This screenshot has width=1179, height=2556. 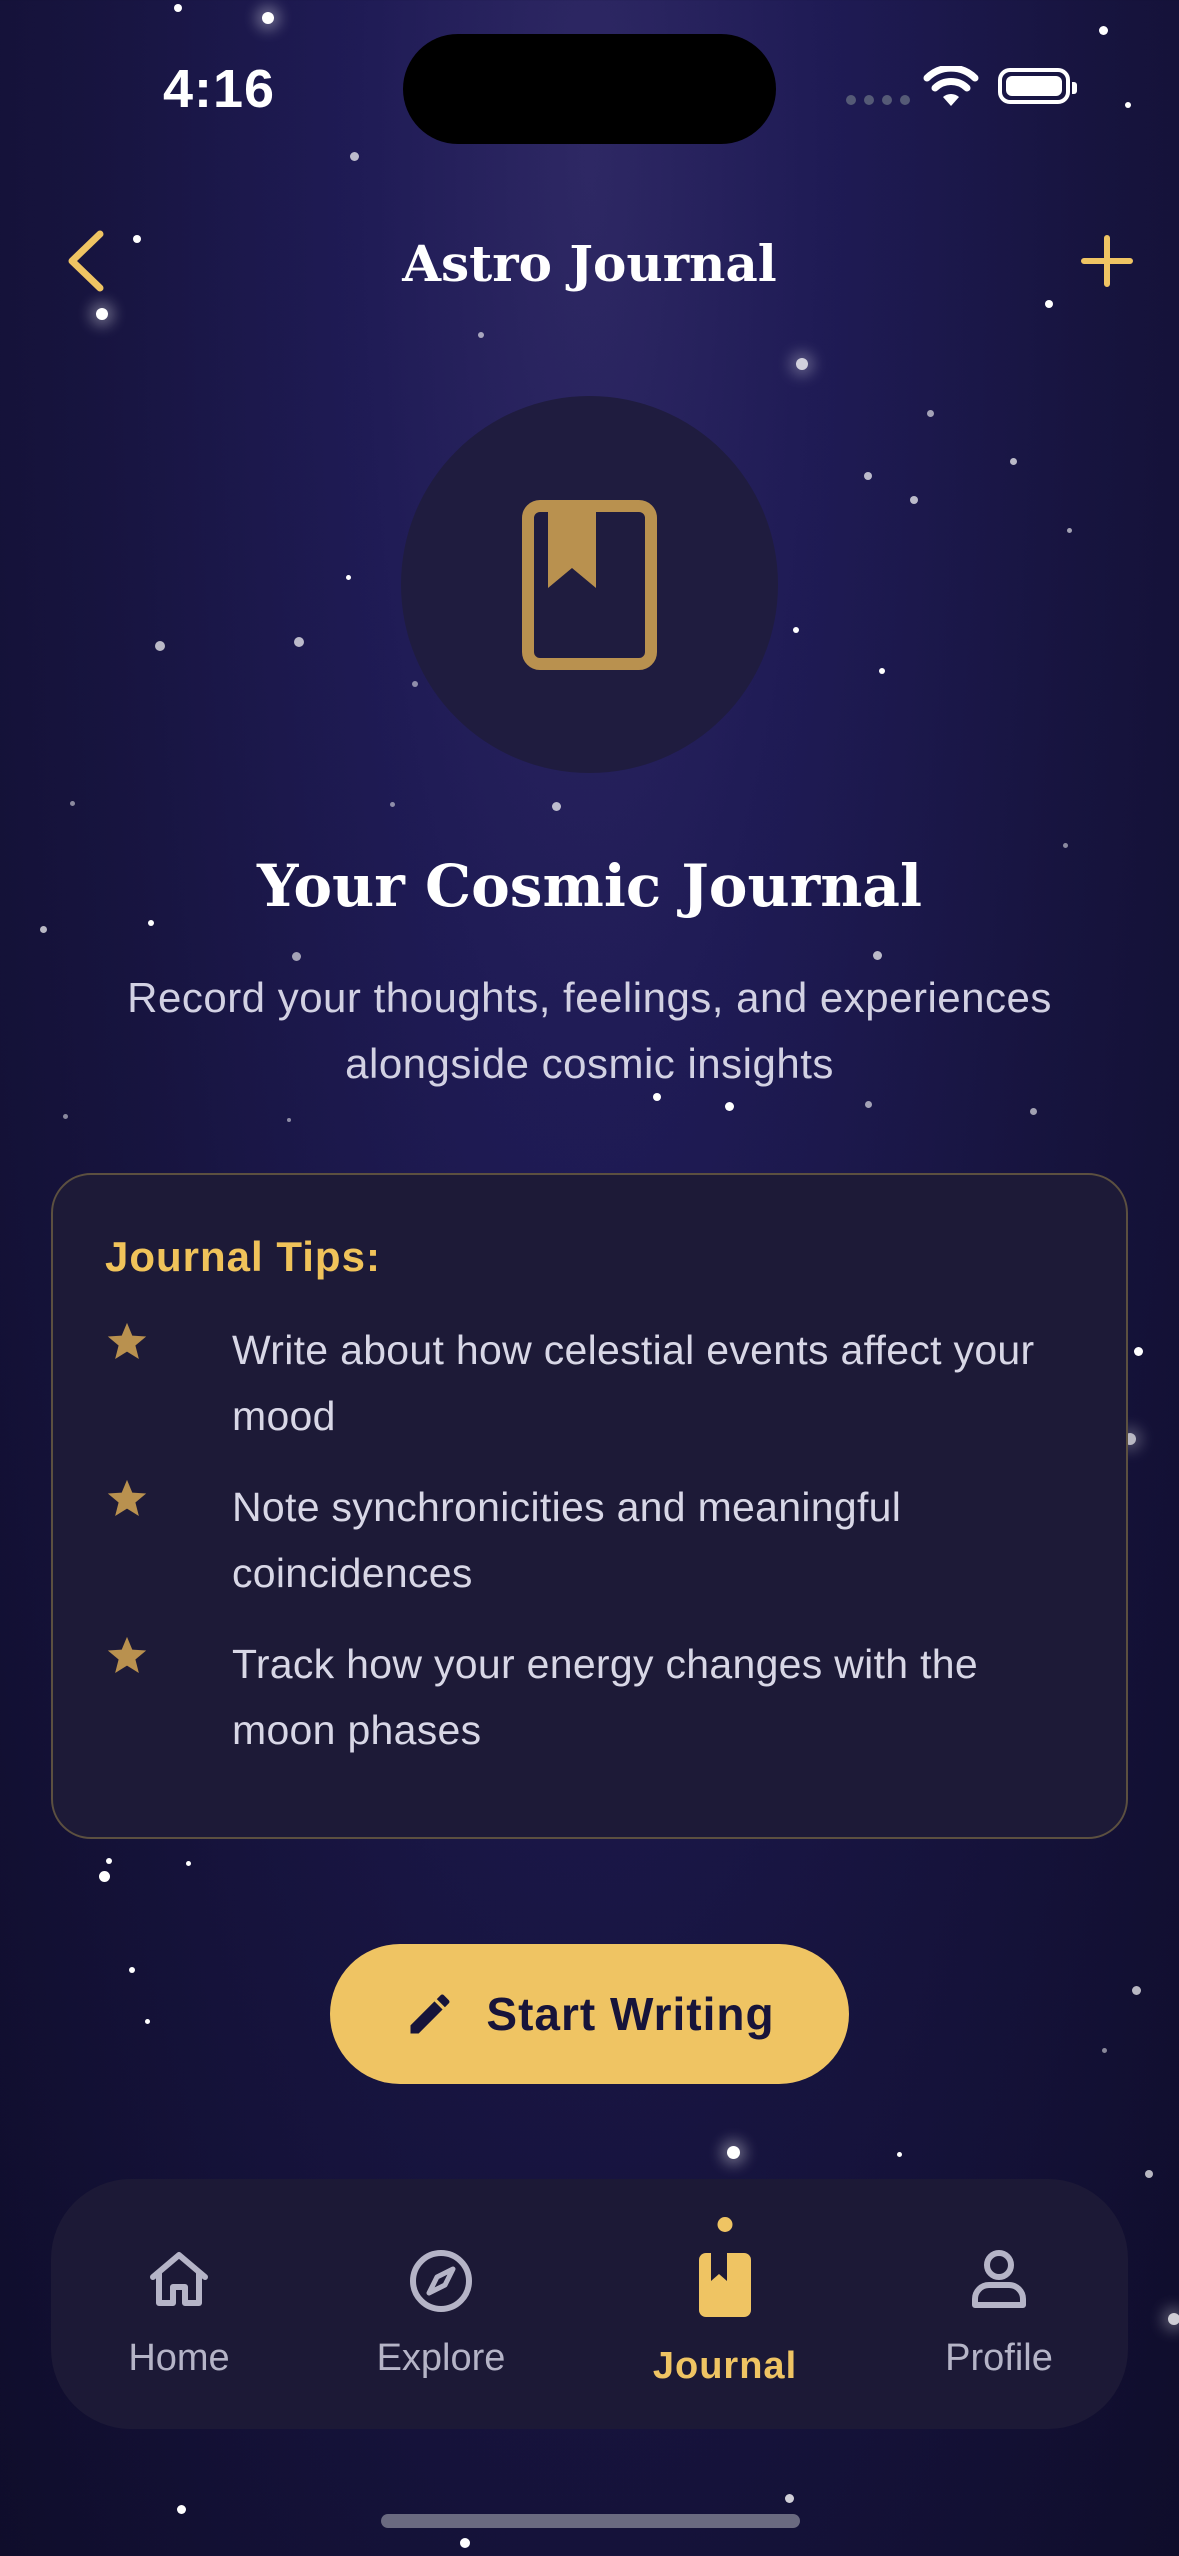 I want to click on start-writing-button: Start Writing, so click(x=589, y=2014).